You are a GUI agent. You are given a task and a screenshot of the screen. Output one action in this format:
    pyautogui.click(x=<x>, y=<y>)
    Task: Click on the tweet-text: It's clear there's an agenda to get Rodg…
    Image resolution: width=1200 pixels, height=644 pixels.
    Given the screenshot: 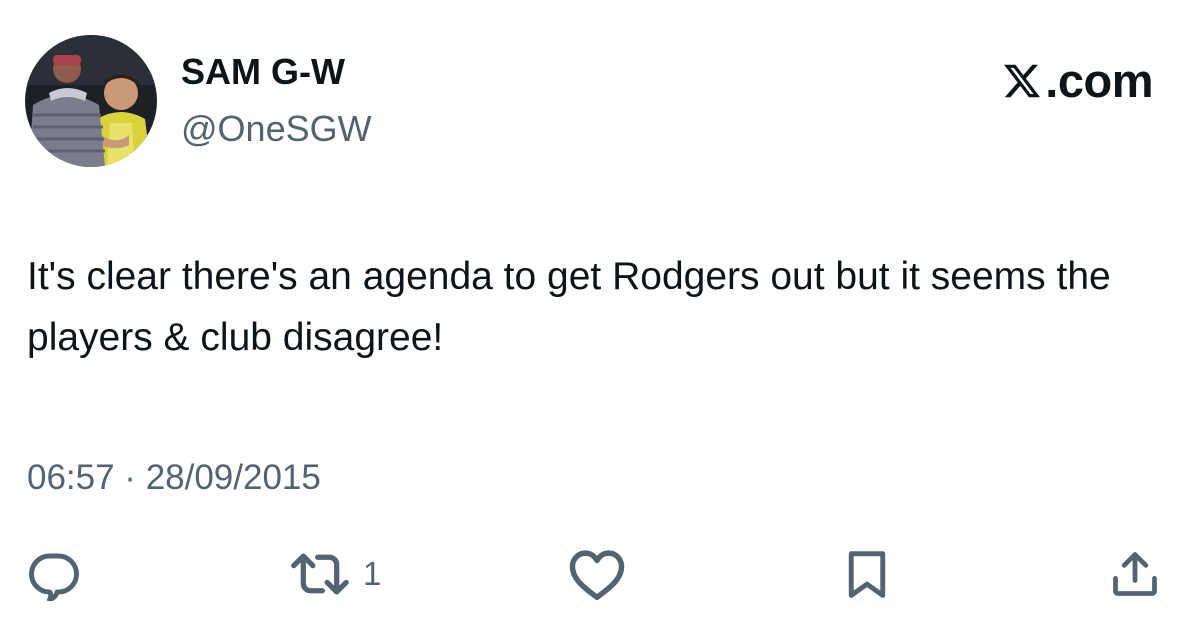 What is the action you would take?
    pyautogui.click(x=569, y=307)
    